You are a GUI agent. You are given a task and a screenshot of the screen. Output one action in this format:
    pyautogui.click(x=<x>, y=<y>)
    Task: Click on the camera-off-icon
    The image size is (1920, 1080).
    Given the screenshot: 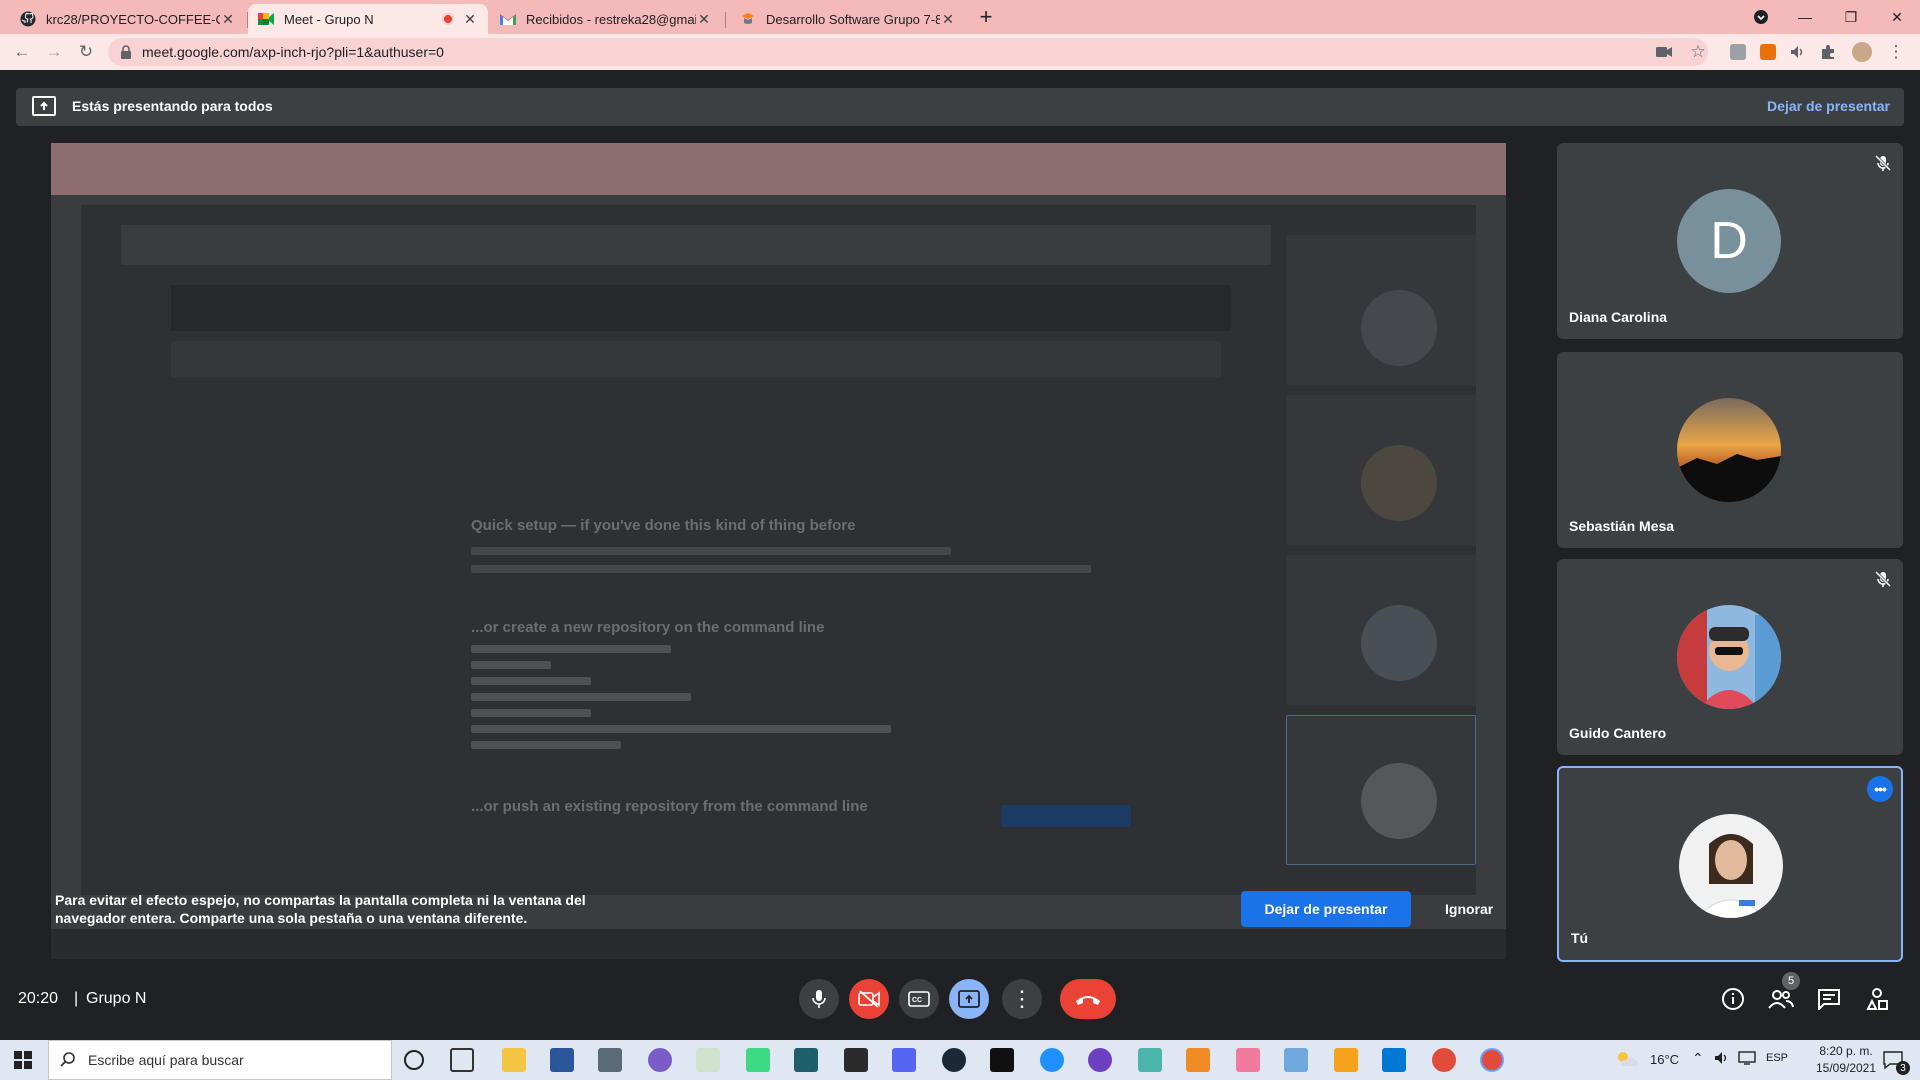 What is the action you would take?
    pyautogui.click(x=869, y=999)
    